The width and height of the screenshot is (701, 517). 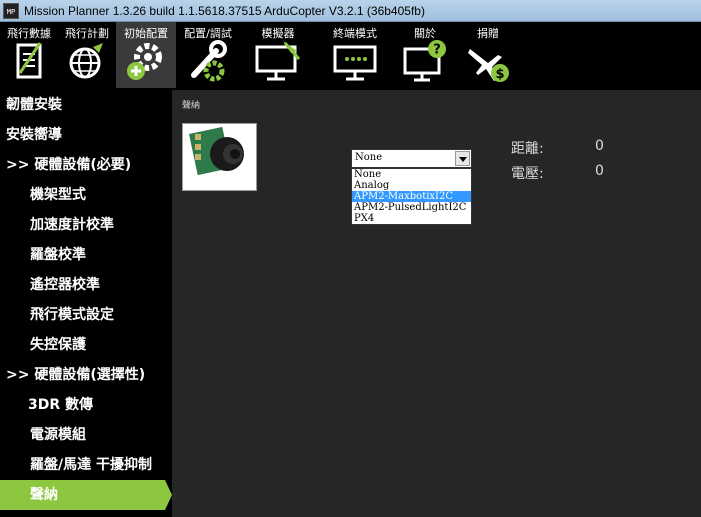 What do you see at coordinates (411, 174) in the screenshot?
I see `dropdown-option-none: None` at bounding box center [411, 174].